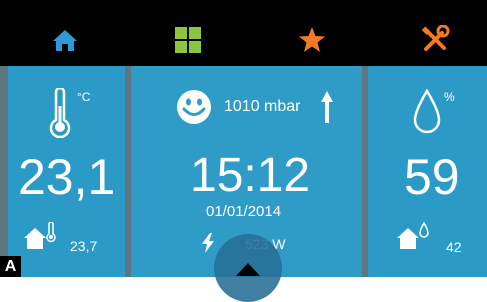  I want to click on tab-grid, so click(188, 40).